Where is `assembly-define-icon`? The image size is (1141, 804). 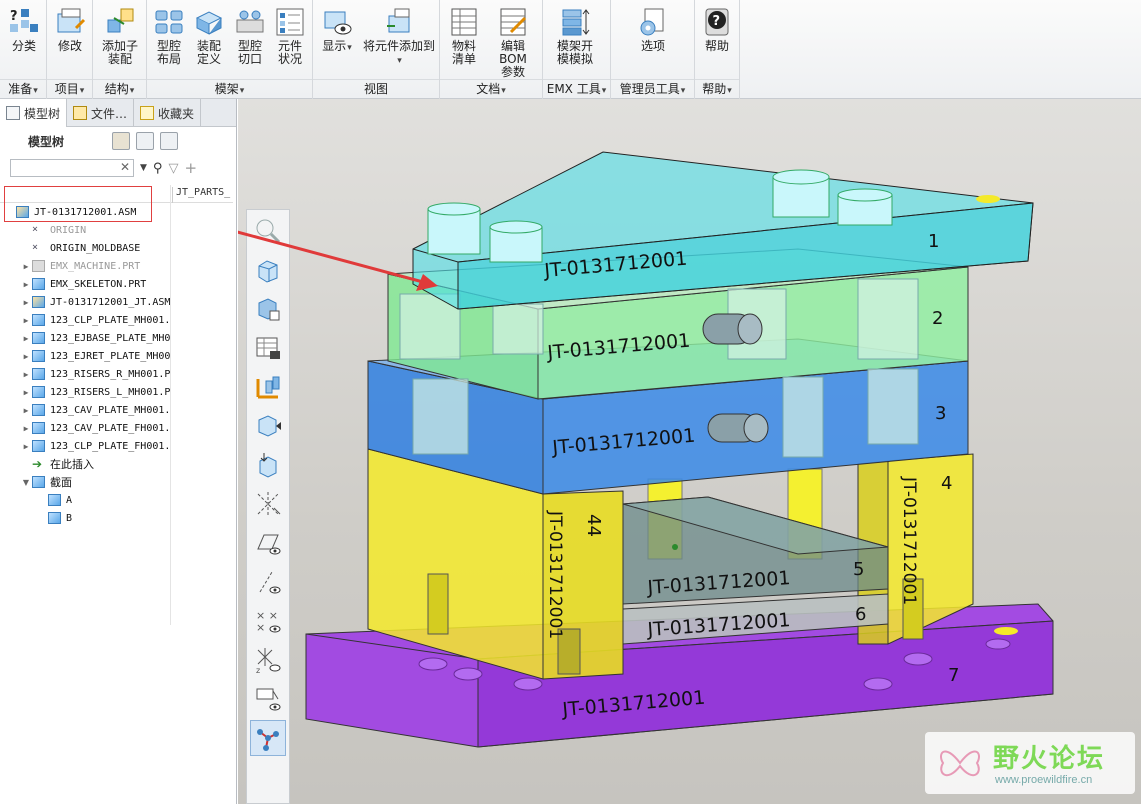
assembly-define-icon is located at coordinates (209, 22).